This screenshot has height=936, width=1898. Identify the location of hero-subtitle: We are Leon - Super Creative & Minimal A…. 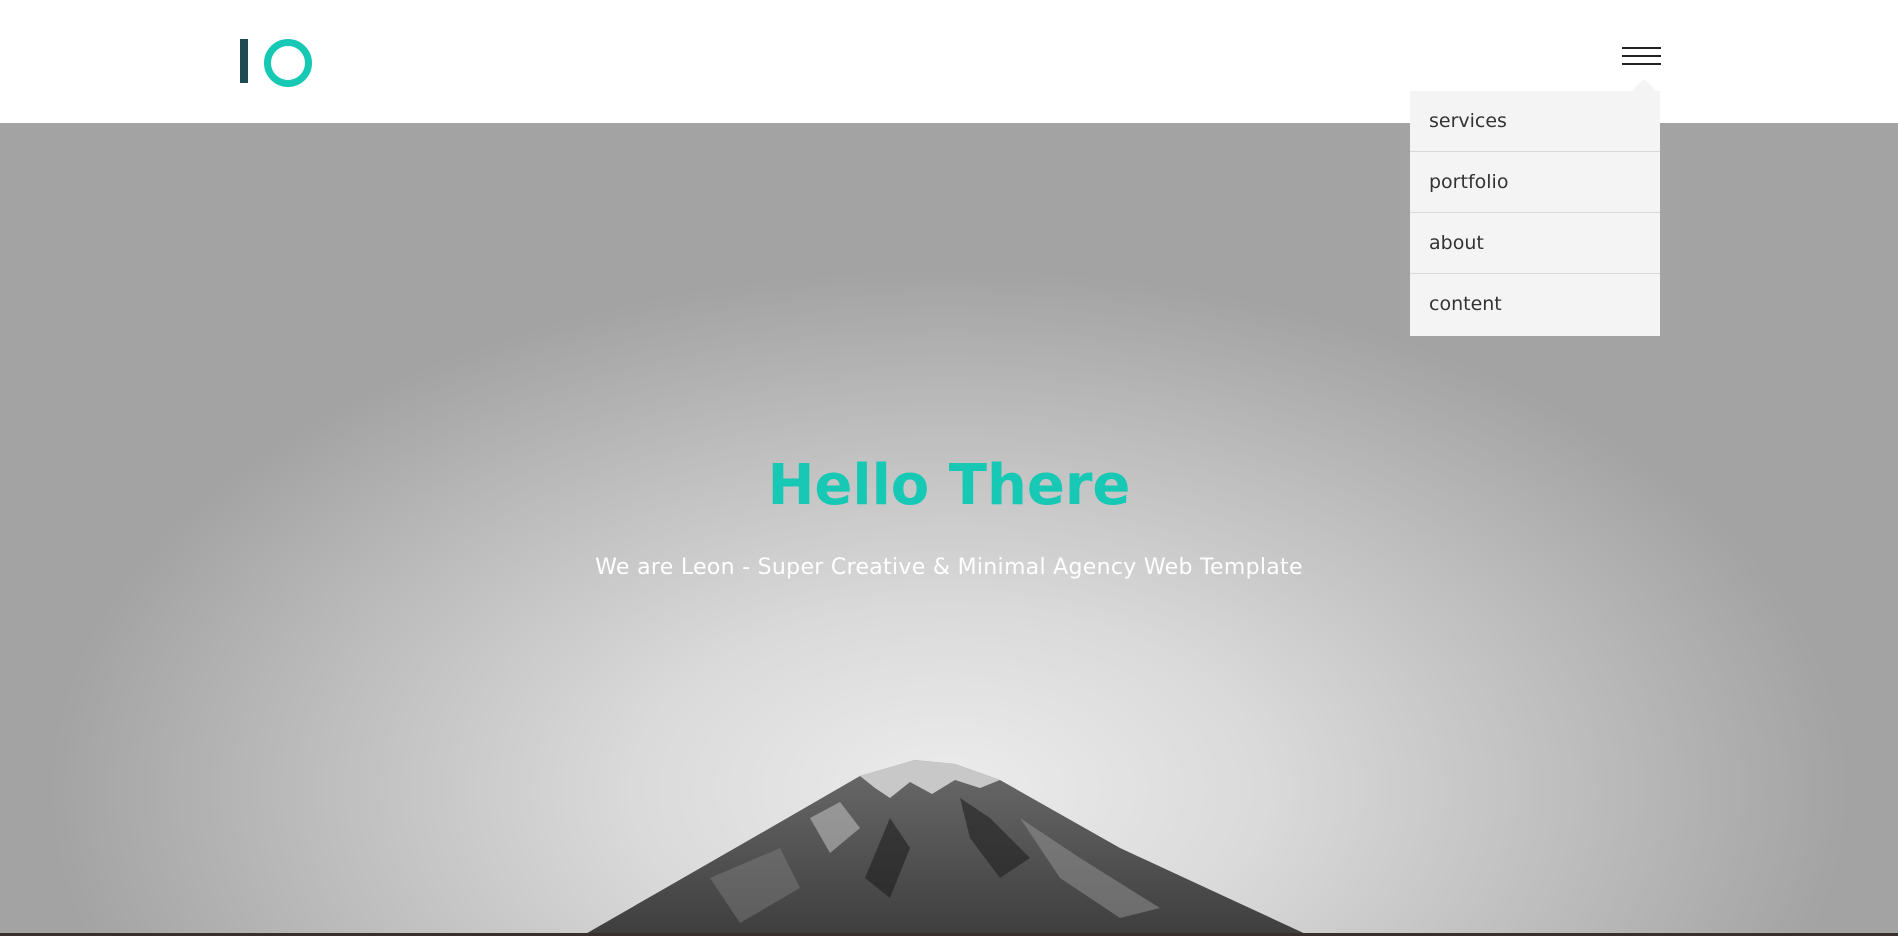
(949, 567).